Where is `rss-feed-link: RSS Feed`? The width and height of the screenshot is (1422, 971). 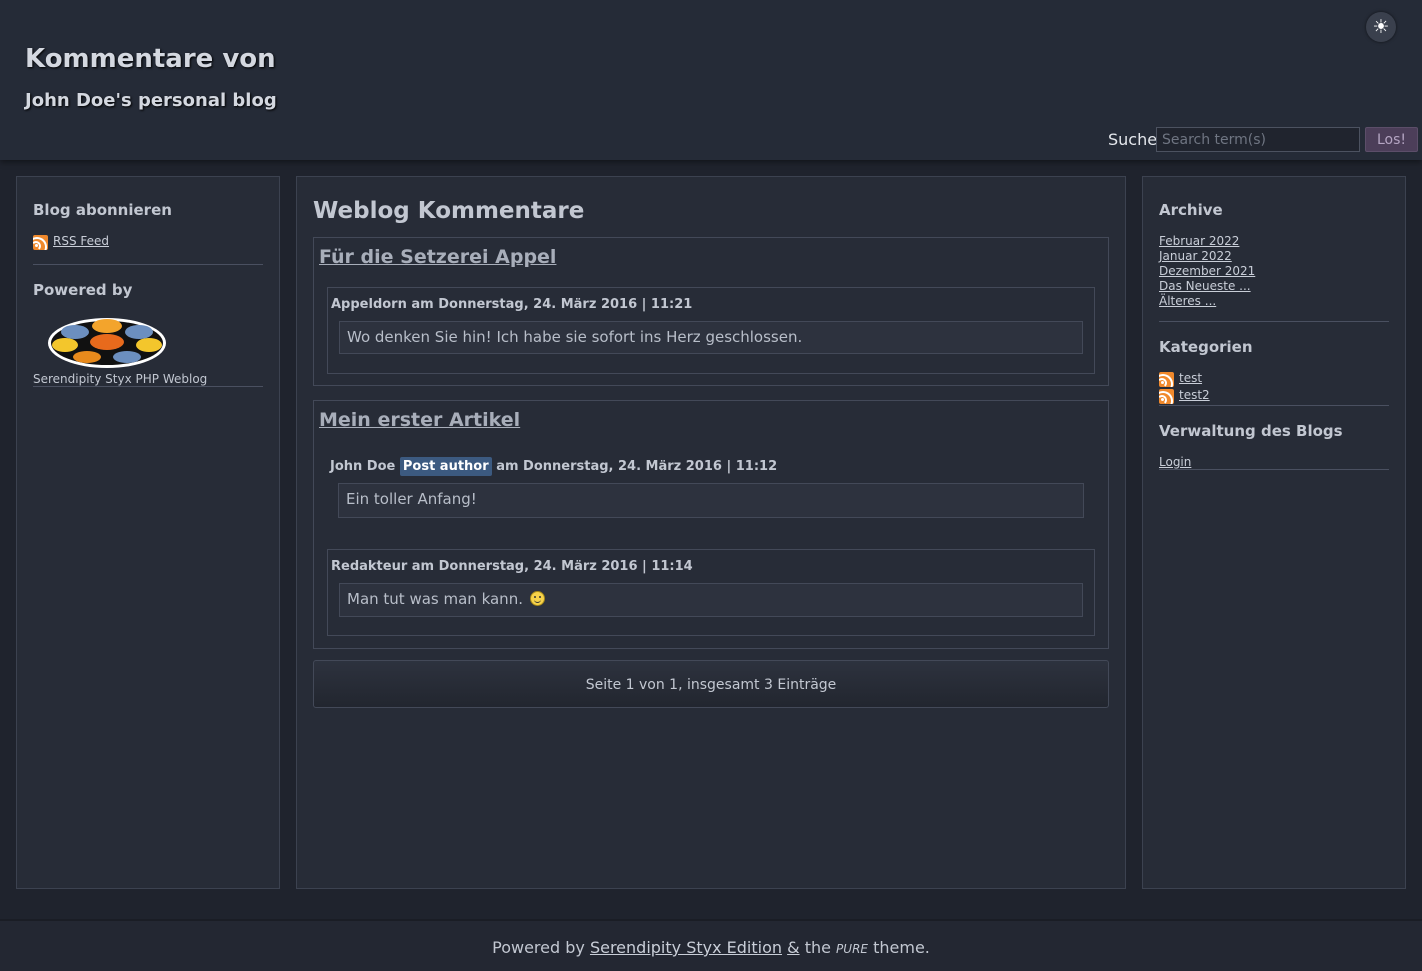
rss-feed-link: RSS Feed is located at coordinates (81, 241).